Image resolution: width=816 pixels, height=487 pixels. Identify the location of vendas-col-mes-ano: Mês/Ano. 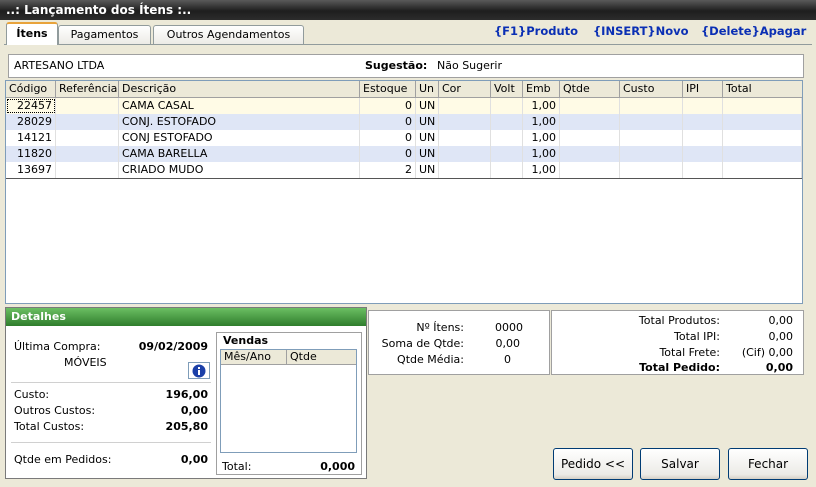
(254, 357).